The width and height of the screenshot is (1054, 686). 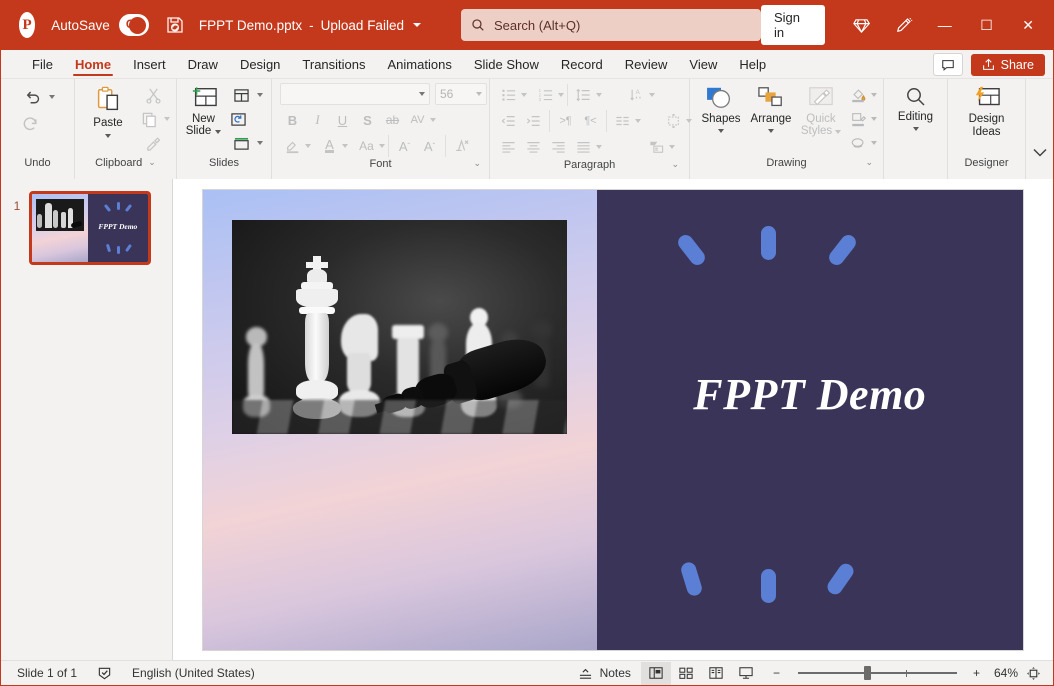 What do you see at coordinates (329, 146) in the screenshot?
I see `font-color-button: A` at bounding box center [329, 146].